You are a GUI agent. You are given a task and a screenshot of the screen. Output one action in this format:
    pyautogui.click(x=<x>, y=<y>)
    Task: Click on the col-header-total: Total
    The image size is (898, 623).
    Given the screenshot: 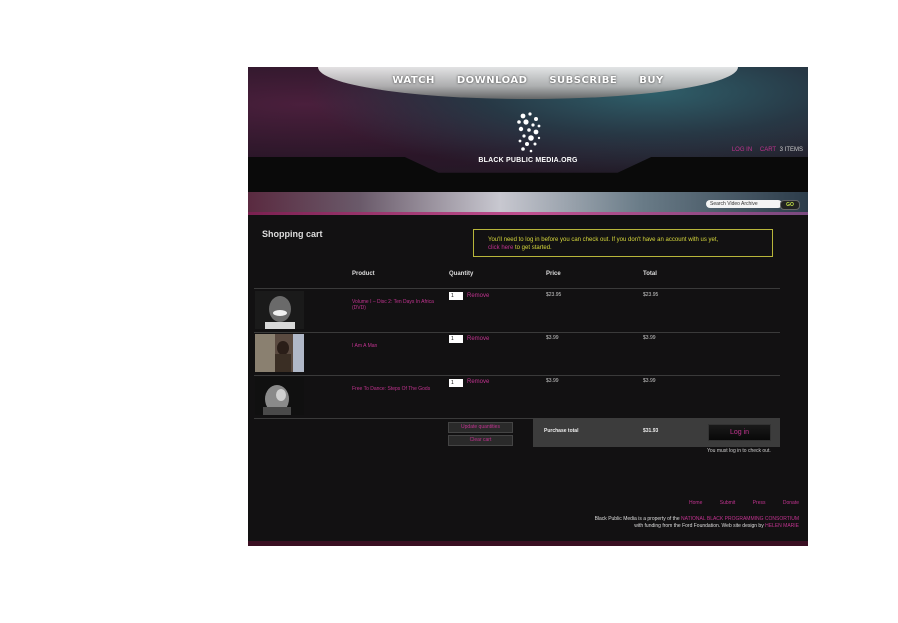 What is the action you would take?
    pyautogui.click(x=650, y=274)
    